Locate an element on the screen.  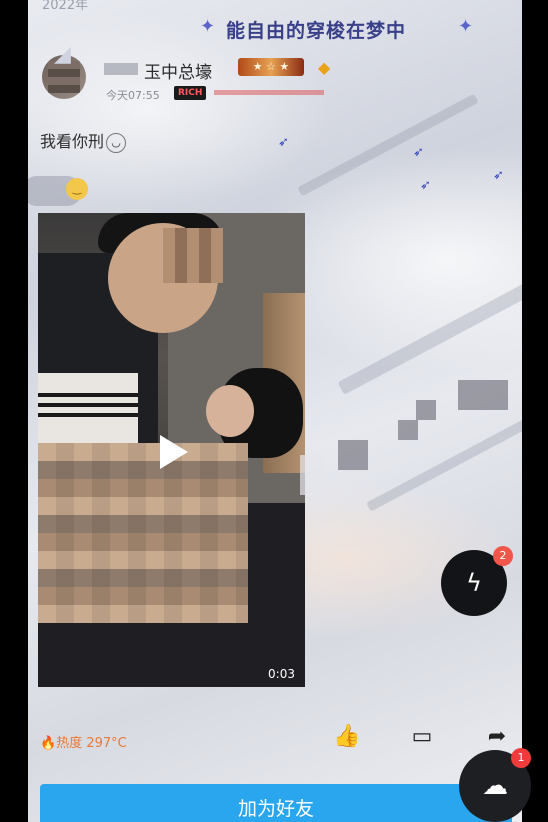
play-icon is located at coordinates (174, 452).